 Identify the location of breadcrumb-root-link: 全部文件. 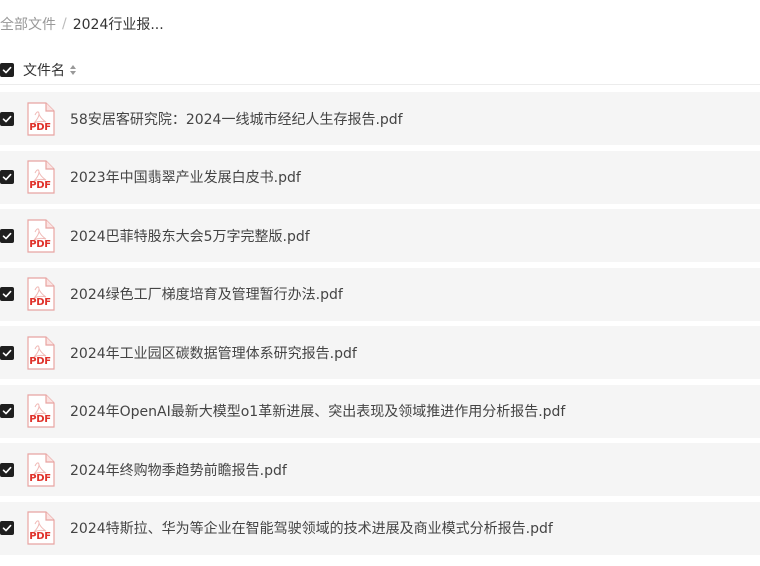
(28, 24).